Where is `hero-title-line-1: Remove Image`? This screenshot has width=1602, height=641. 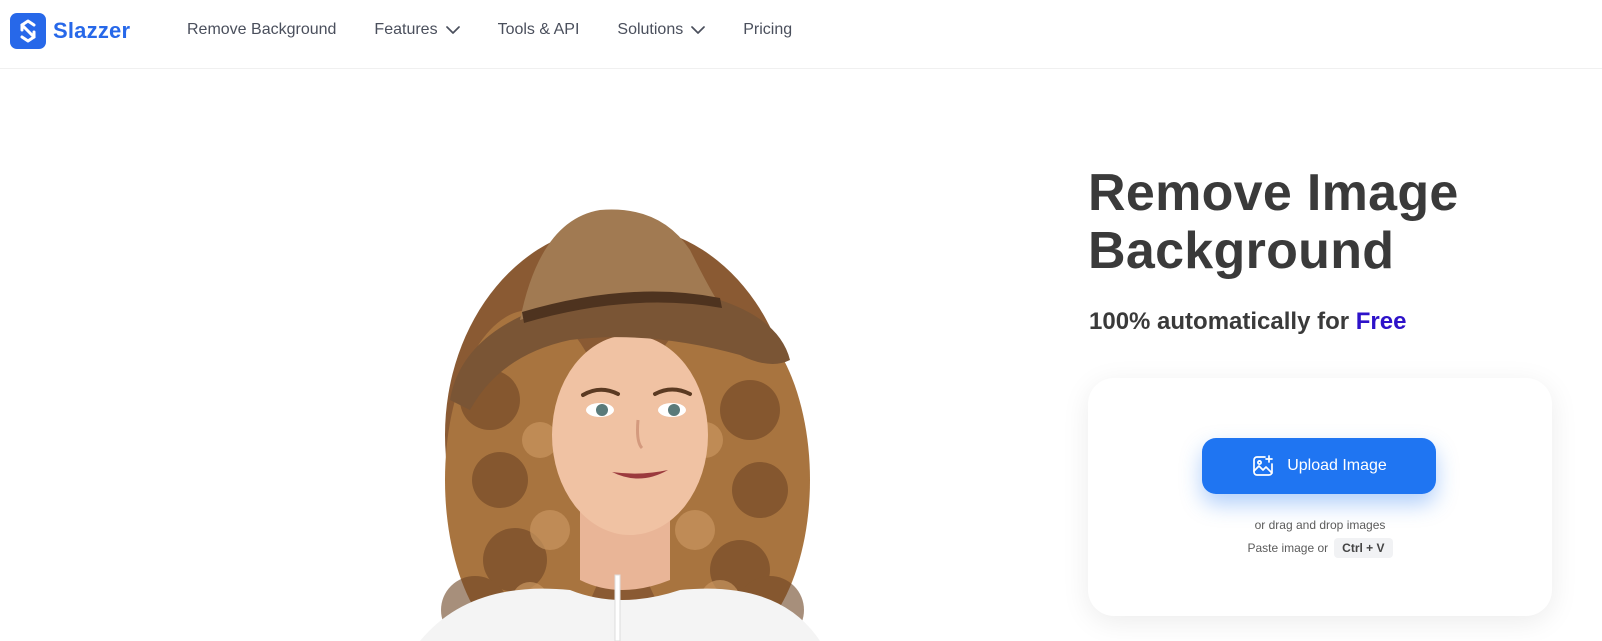
hero-title-line-1: Remove Image is located at coordinates (1273, 193).